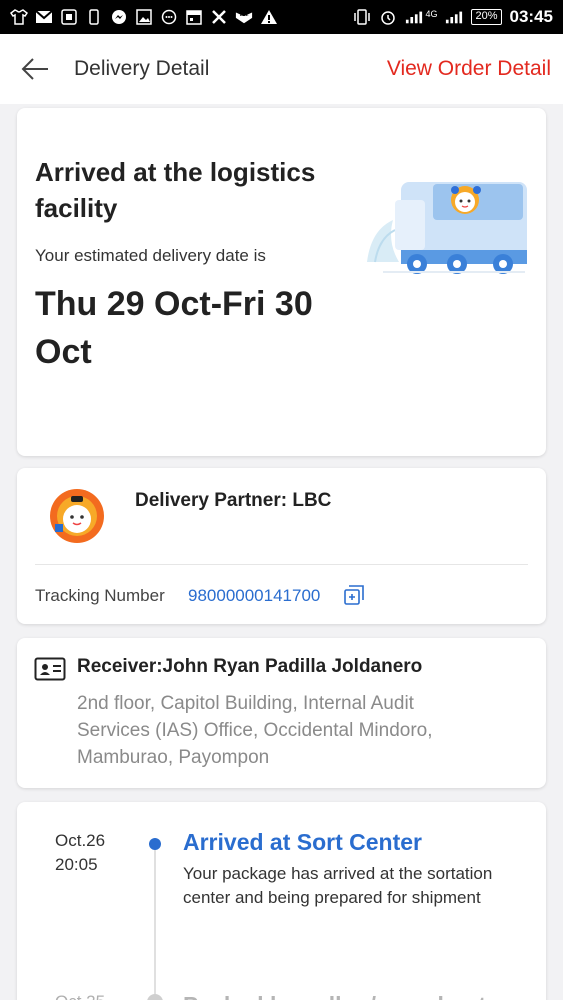 The height and width of the screenshot is (1000, 563). I want to click on screenshot-icon, so click(69, 17).